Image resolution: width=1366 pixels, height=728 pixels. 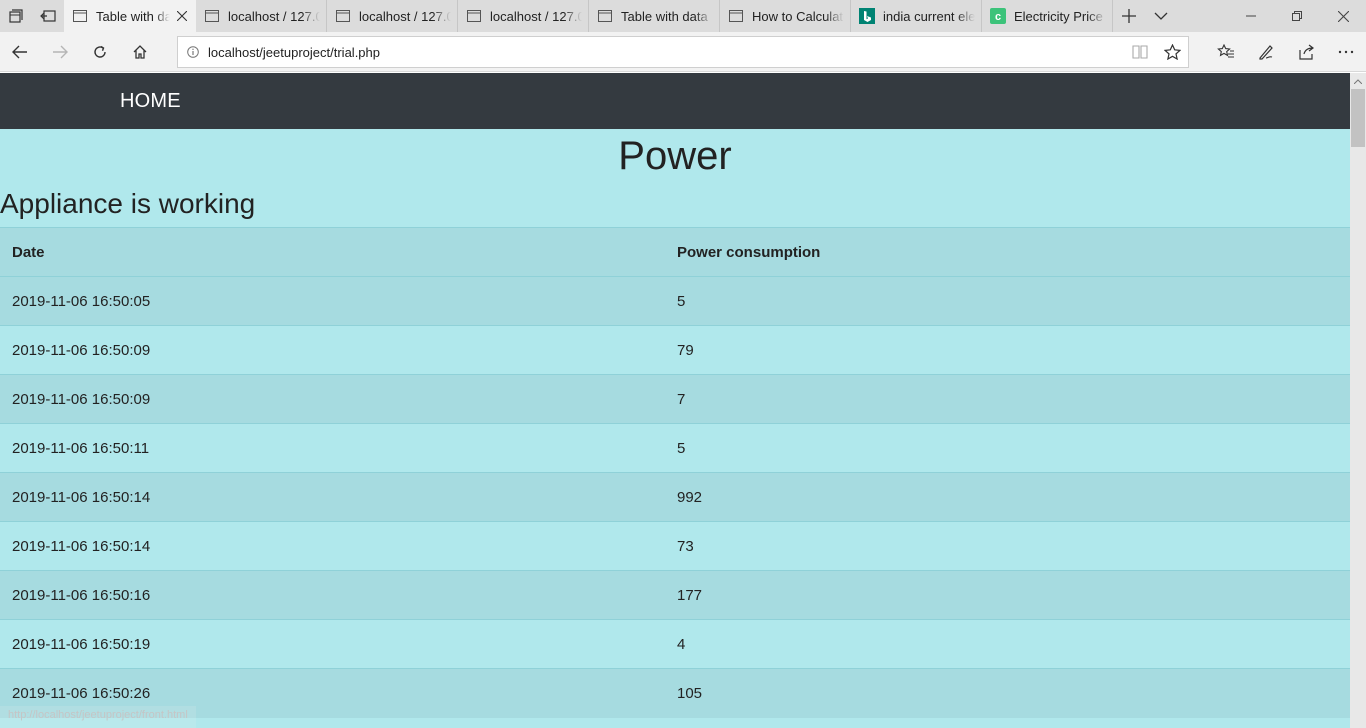 I want to click on reading-view-icon, so click(x=1140, y=52).